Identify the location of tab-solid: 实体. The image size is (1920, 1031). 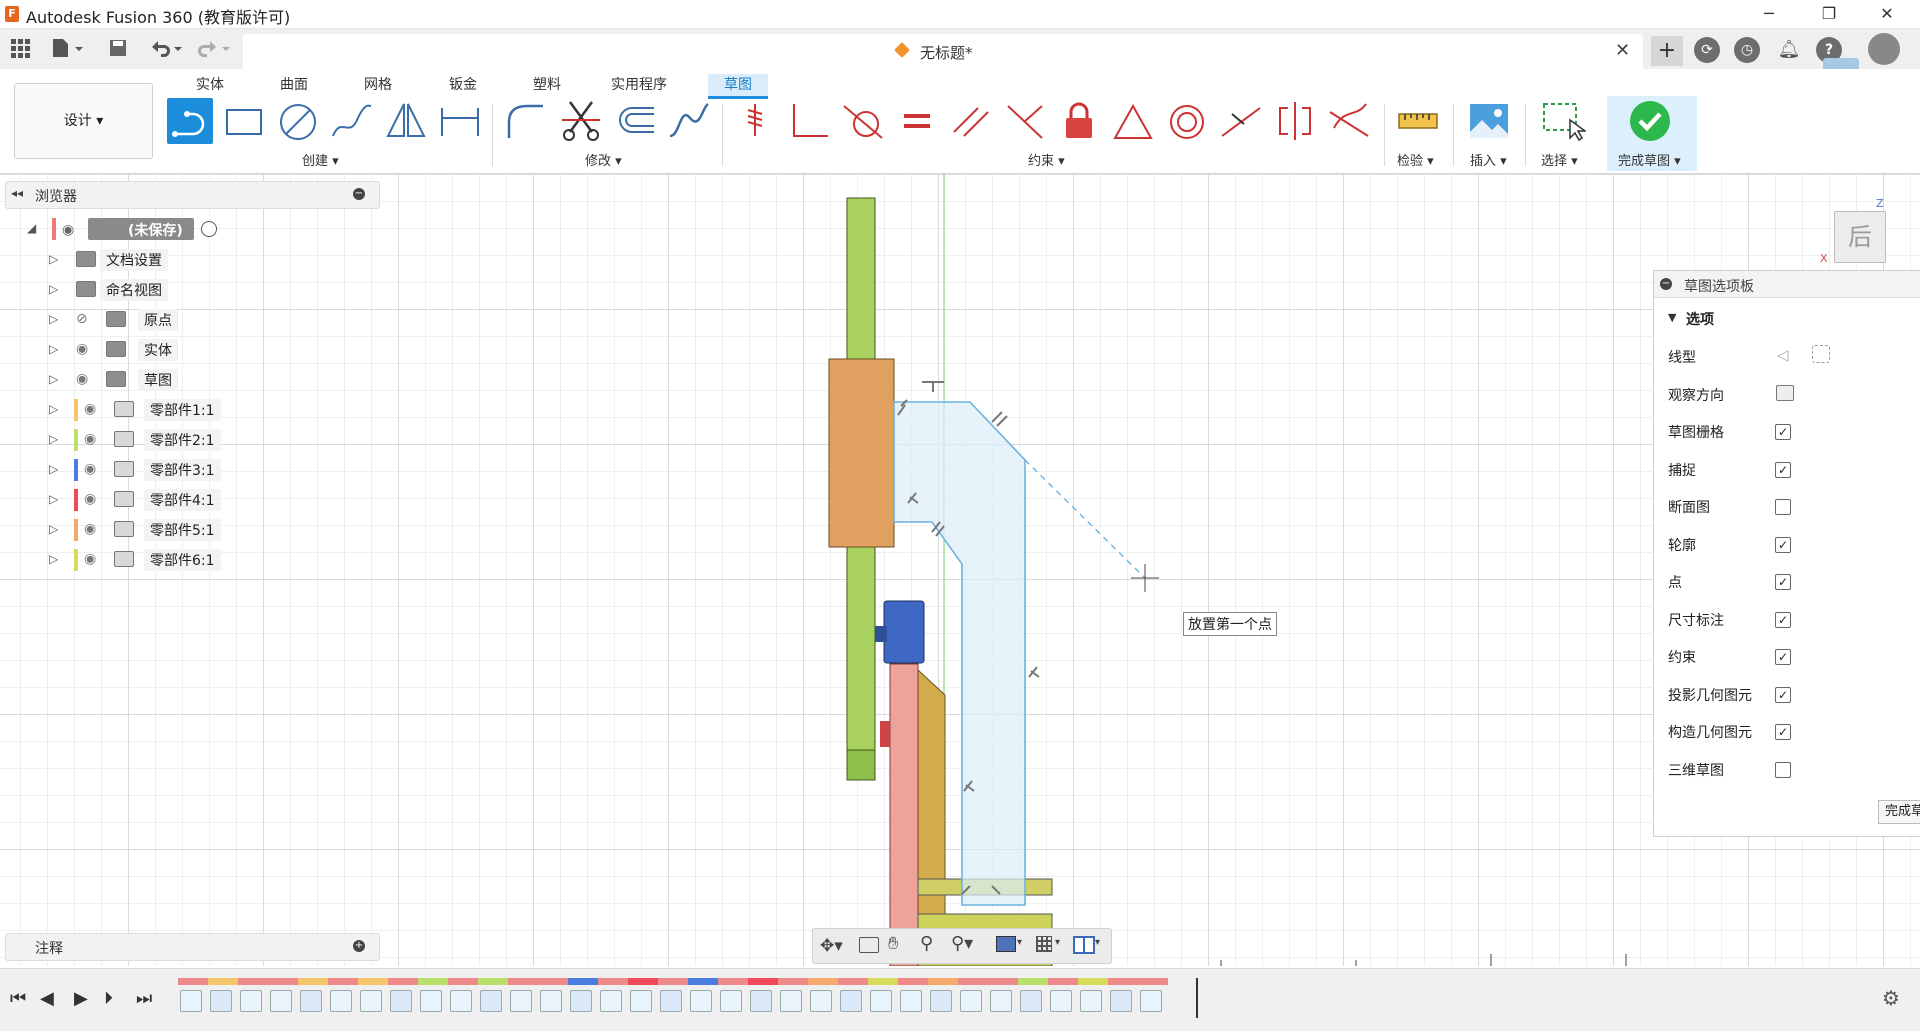
(210, 85).